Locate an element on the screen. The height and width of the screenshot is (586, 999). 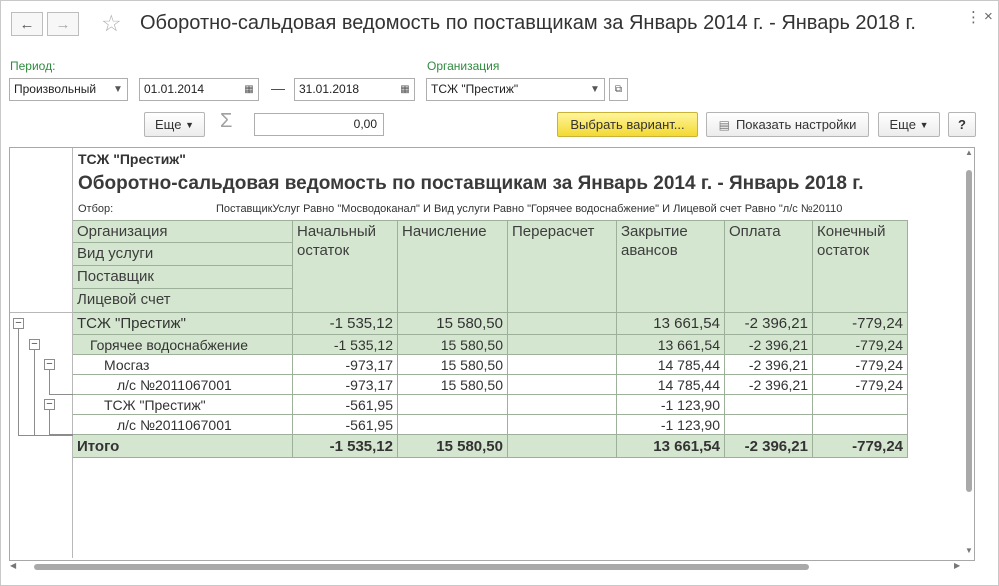
row-supplier-prestige-closing is located at coordinates (860, 405).